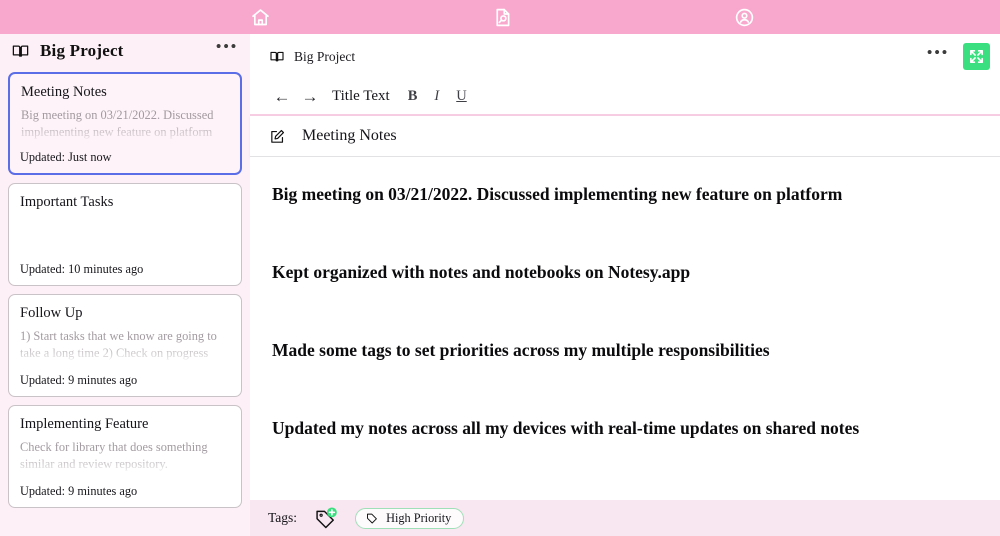  I want to click on breadcrumb-bar: Big Project •••, so click(625, 56).